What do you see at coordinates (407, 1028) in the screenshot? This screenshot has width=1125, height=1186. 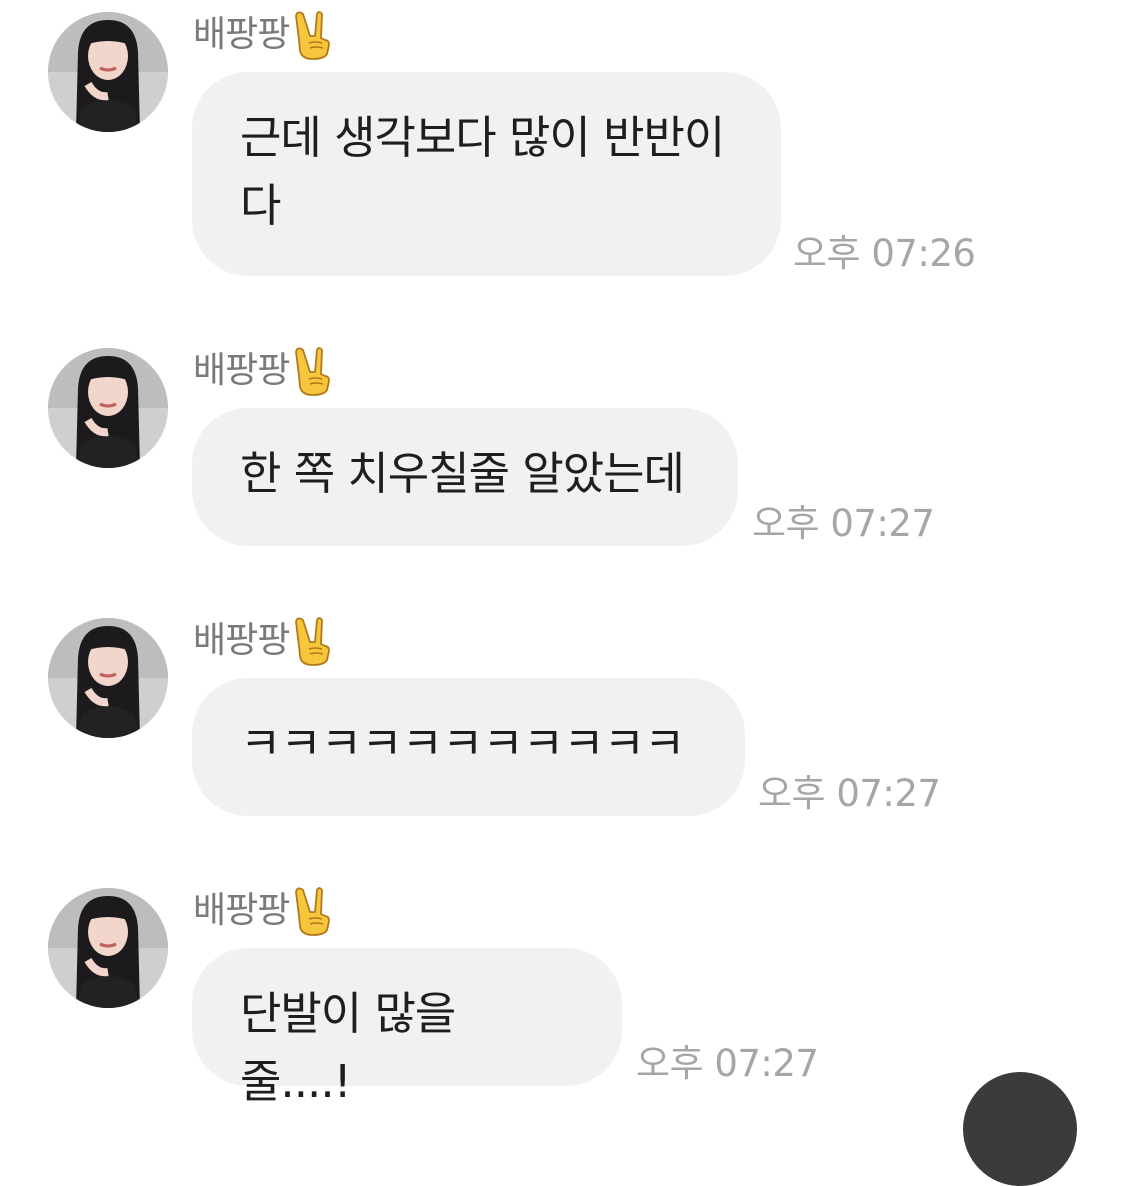 I see `message-bubble: 단발이 많을 줄....!` at bounding box center [407, 1028].